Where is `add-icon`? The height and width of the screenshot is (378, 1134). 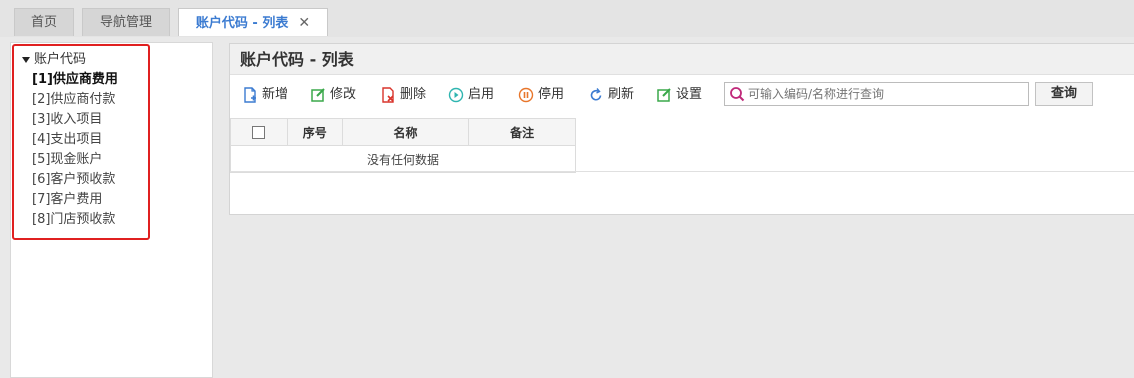
add-icon is located at coordinates (250, 94).